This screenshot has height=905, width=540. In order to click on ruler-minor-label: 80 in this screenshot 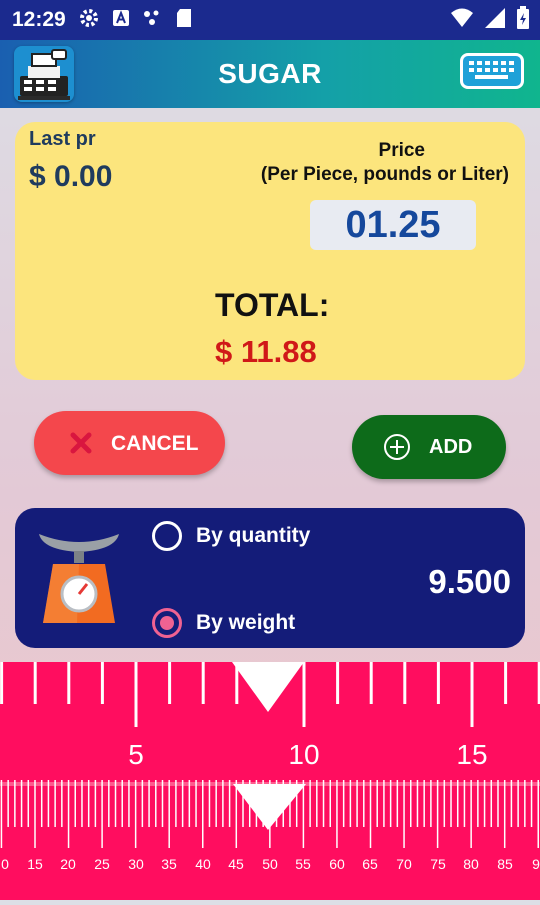, I will do `click(471, 864)`.